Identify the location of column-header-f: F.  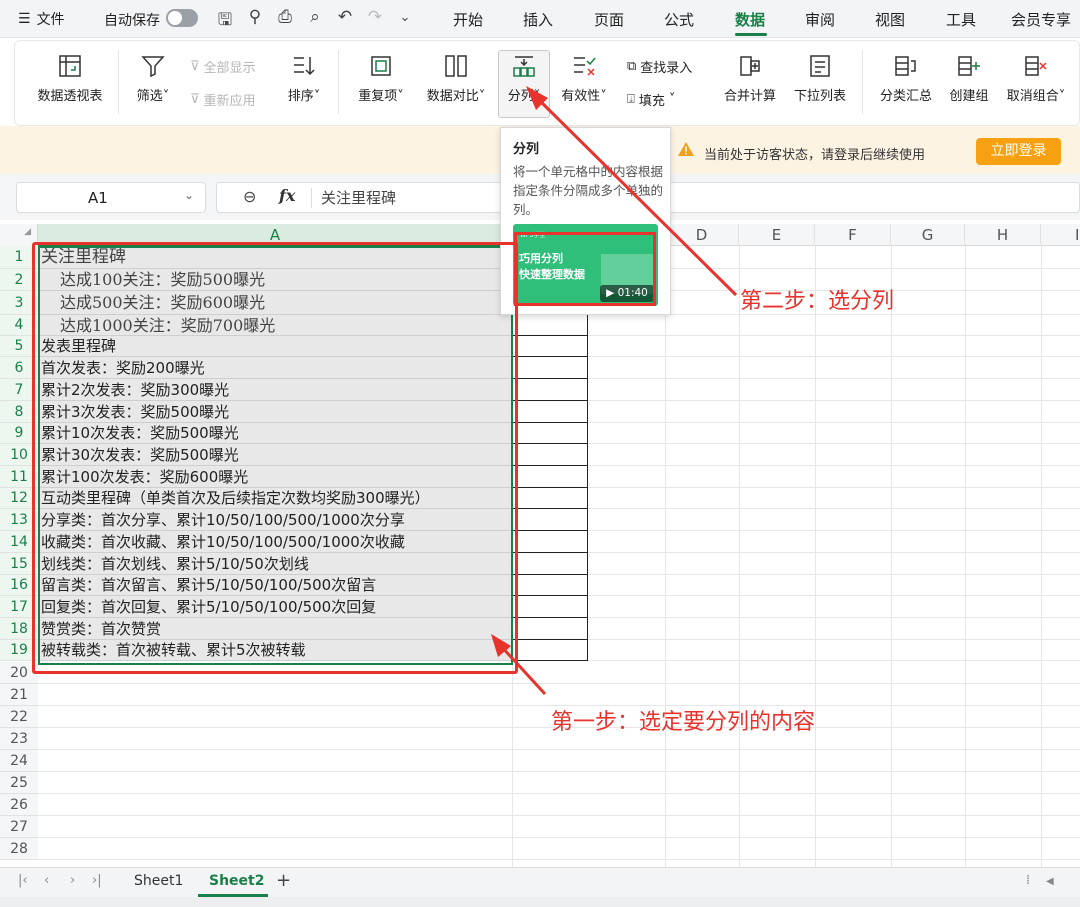
(853, 235).